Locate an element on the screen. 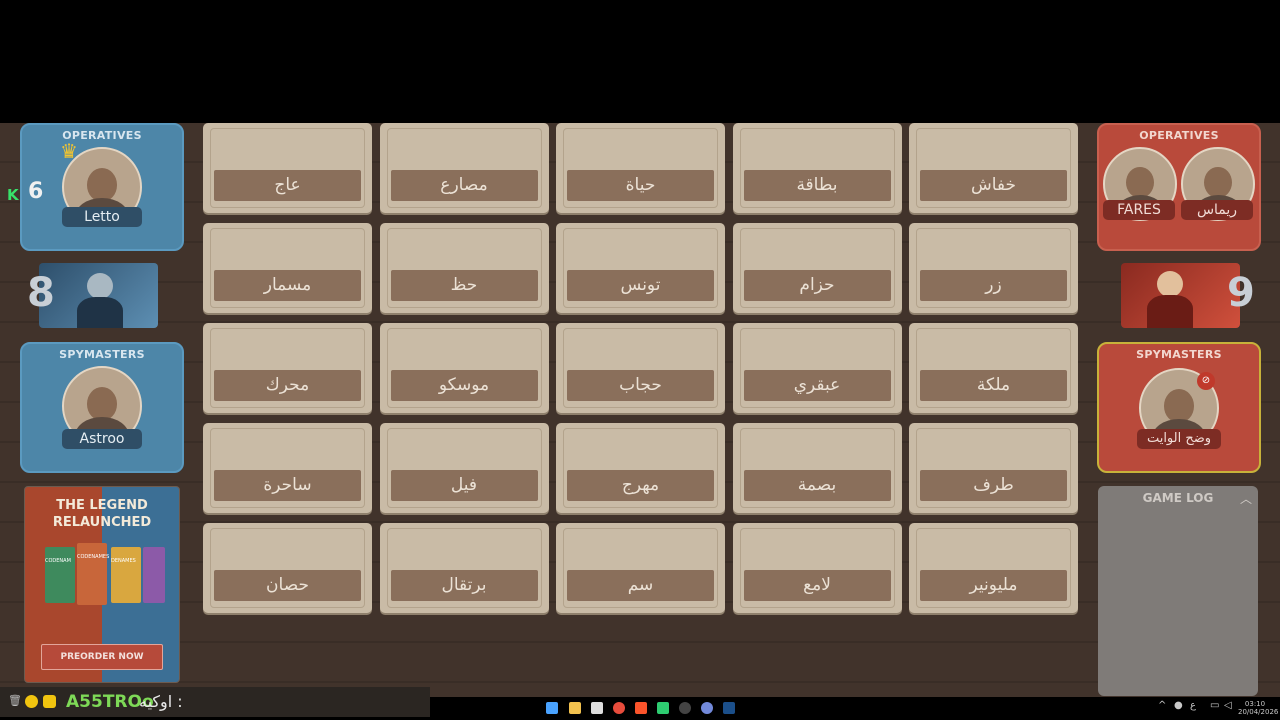  word-card: موسكو is located at coordinates (464, 368).